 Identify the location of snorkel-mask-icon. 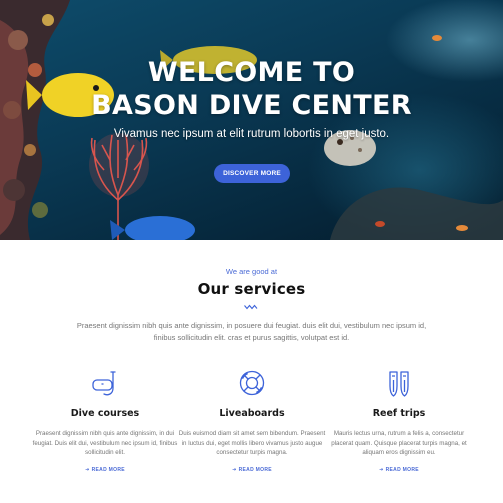
(104, 383).